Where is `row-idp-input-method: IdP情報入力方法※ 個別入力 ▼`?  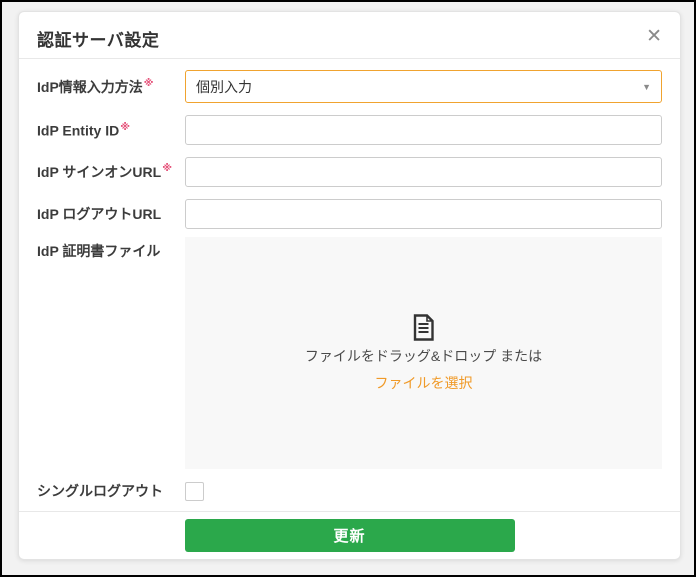 row-idp-input-method: IdP情報入力方法※ 個別入力 ▼ is located at coordinates (349, 86).